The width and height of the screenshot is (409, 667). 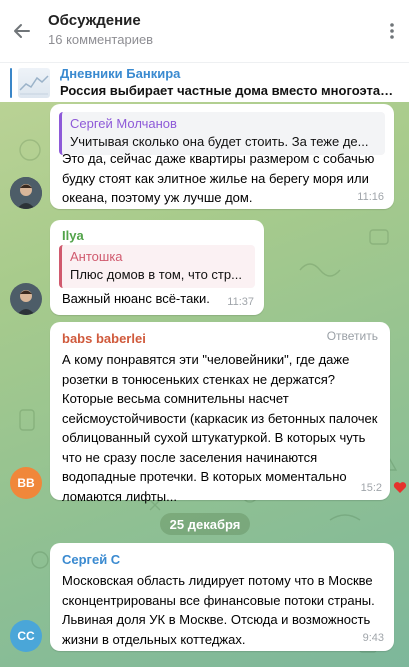 What do you see at coordinates (11, 82) in the screenshot?
I see `pinned-accent-bar` at bounding box center [11, 82].